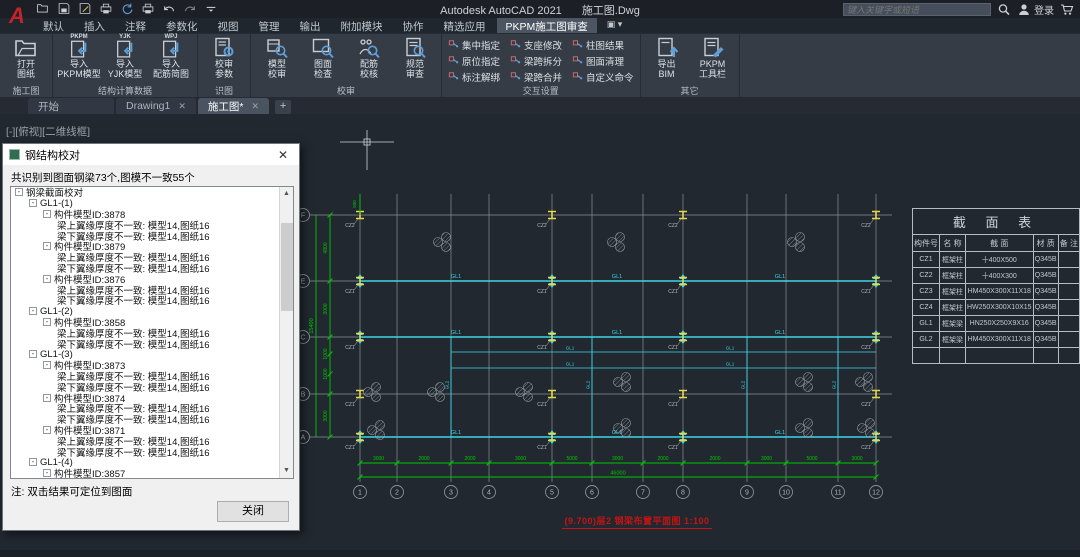 The height and width of the screenshot is (557, 1080). What do you see at coordinates (53, 25) in the screenshot?
I see `ribbon-tab-默认: 默认` at bounding box center [53, 25].